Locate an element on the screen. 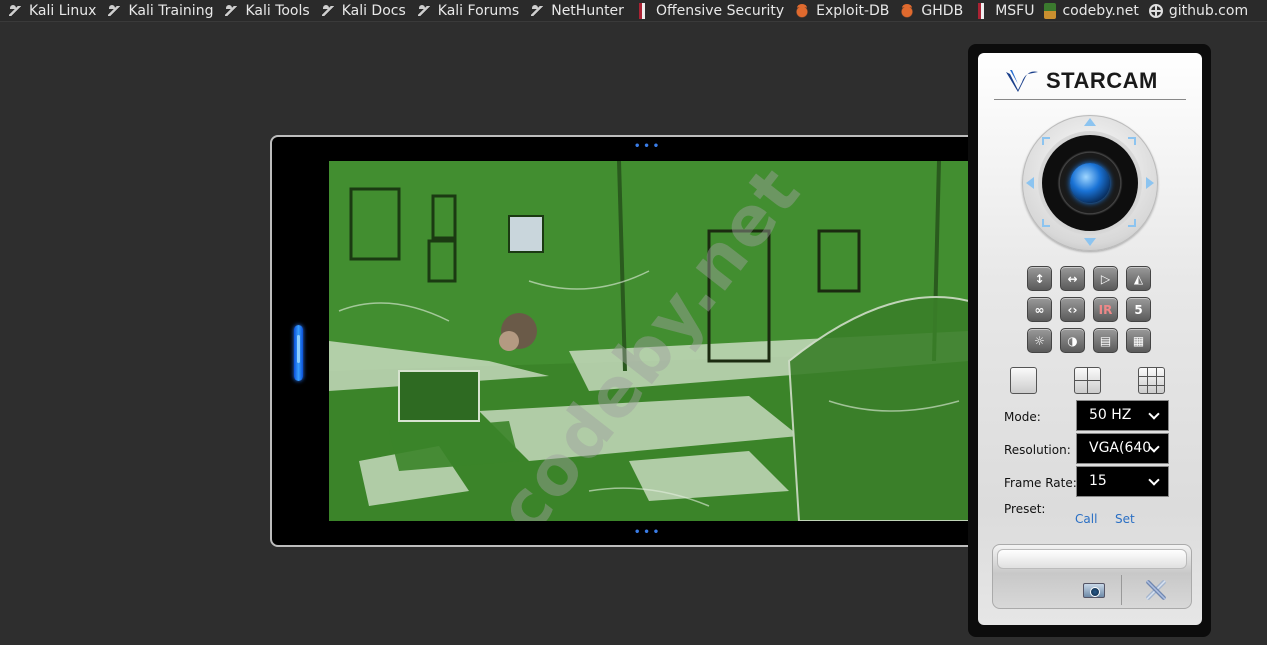 Image resolution: width=1267 pixels, height=645 pixels. contrast-button: ◑ is located at coordinates (1072, 340).